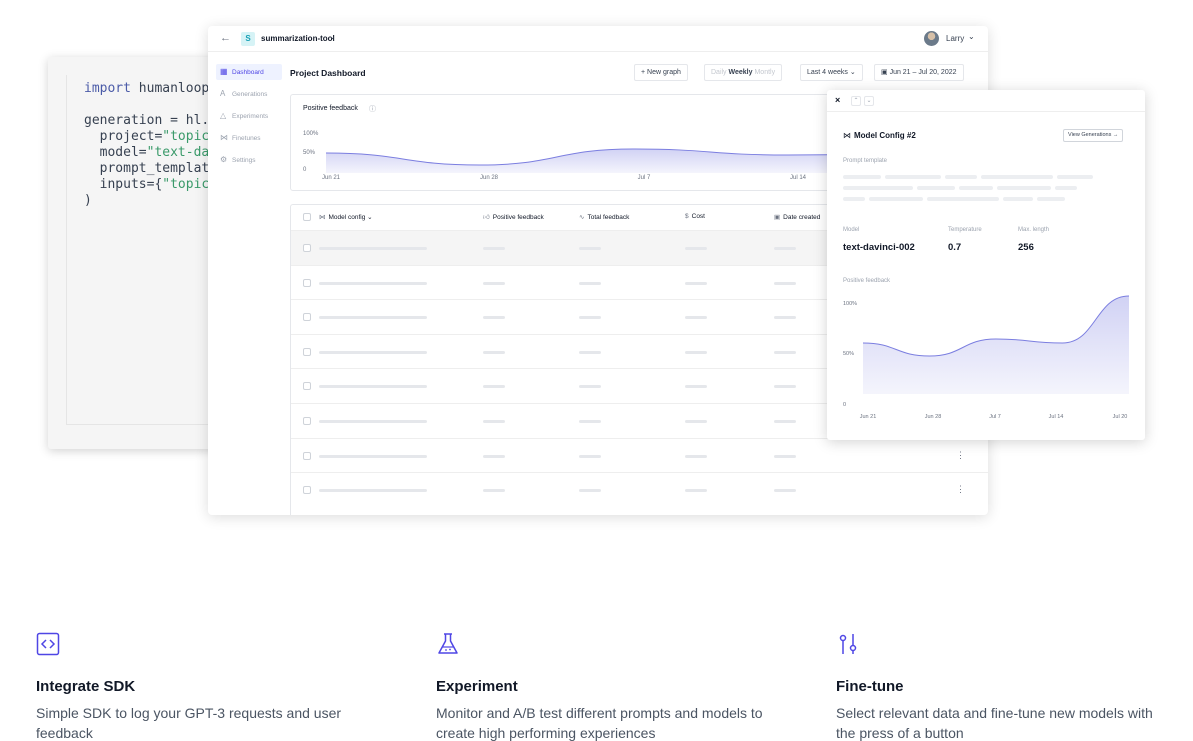 The height and width of the screenshot is (741, 1193). What do you see at coordinates (582, 217) in the screenshot?
I see `activity-icon: ∿` at bounding box center [582, 217].